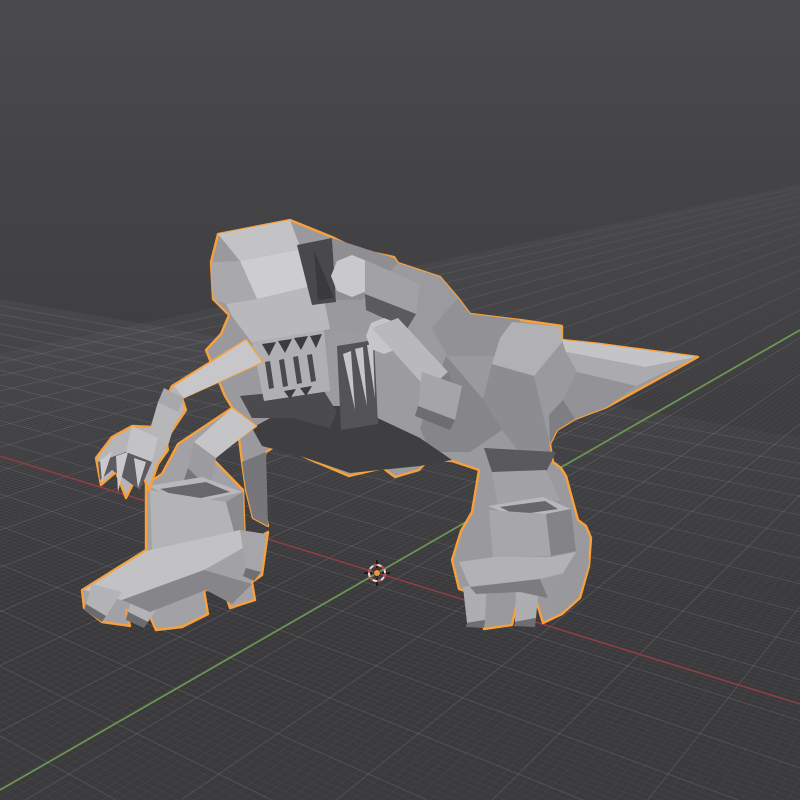 The image size is (800, 800). I want to click on object-origin-dot, so click(377, 573).